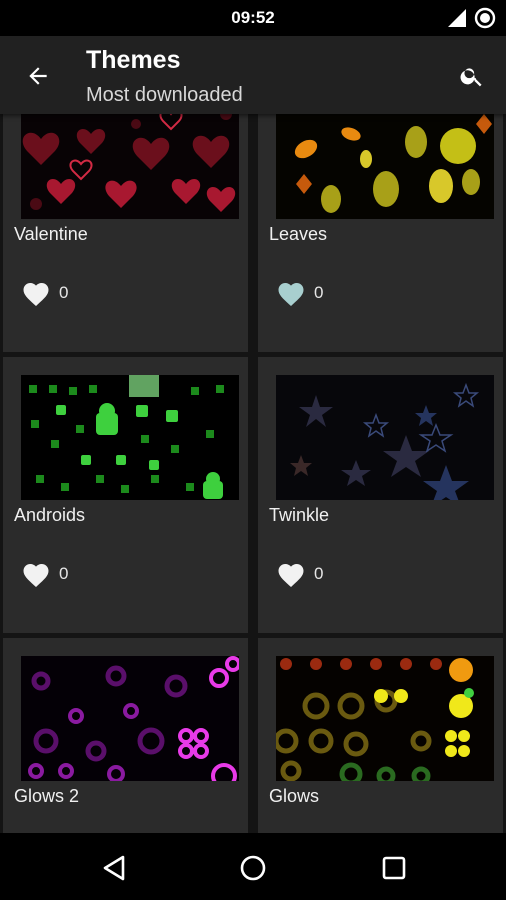 Image resolution: width=506 pixels, height=900 pixels. I want to click on nav-back-icon, so click(114, 868).